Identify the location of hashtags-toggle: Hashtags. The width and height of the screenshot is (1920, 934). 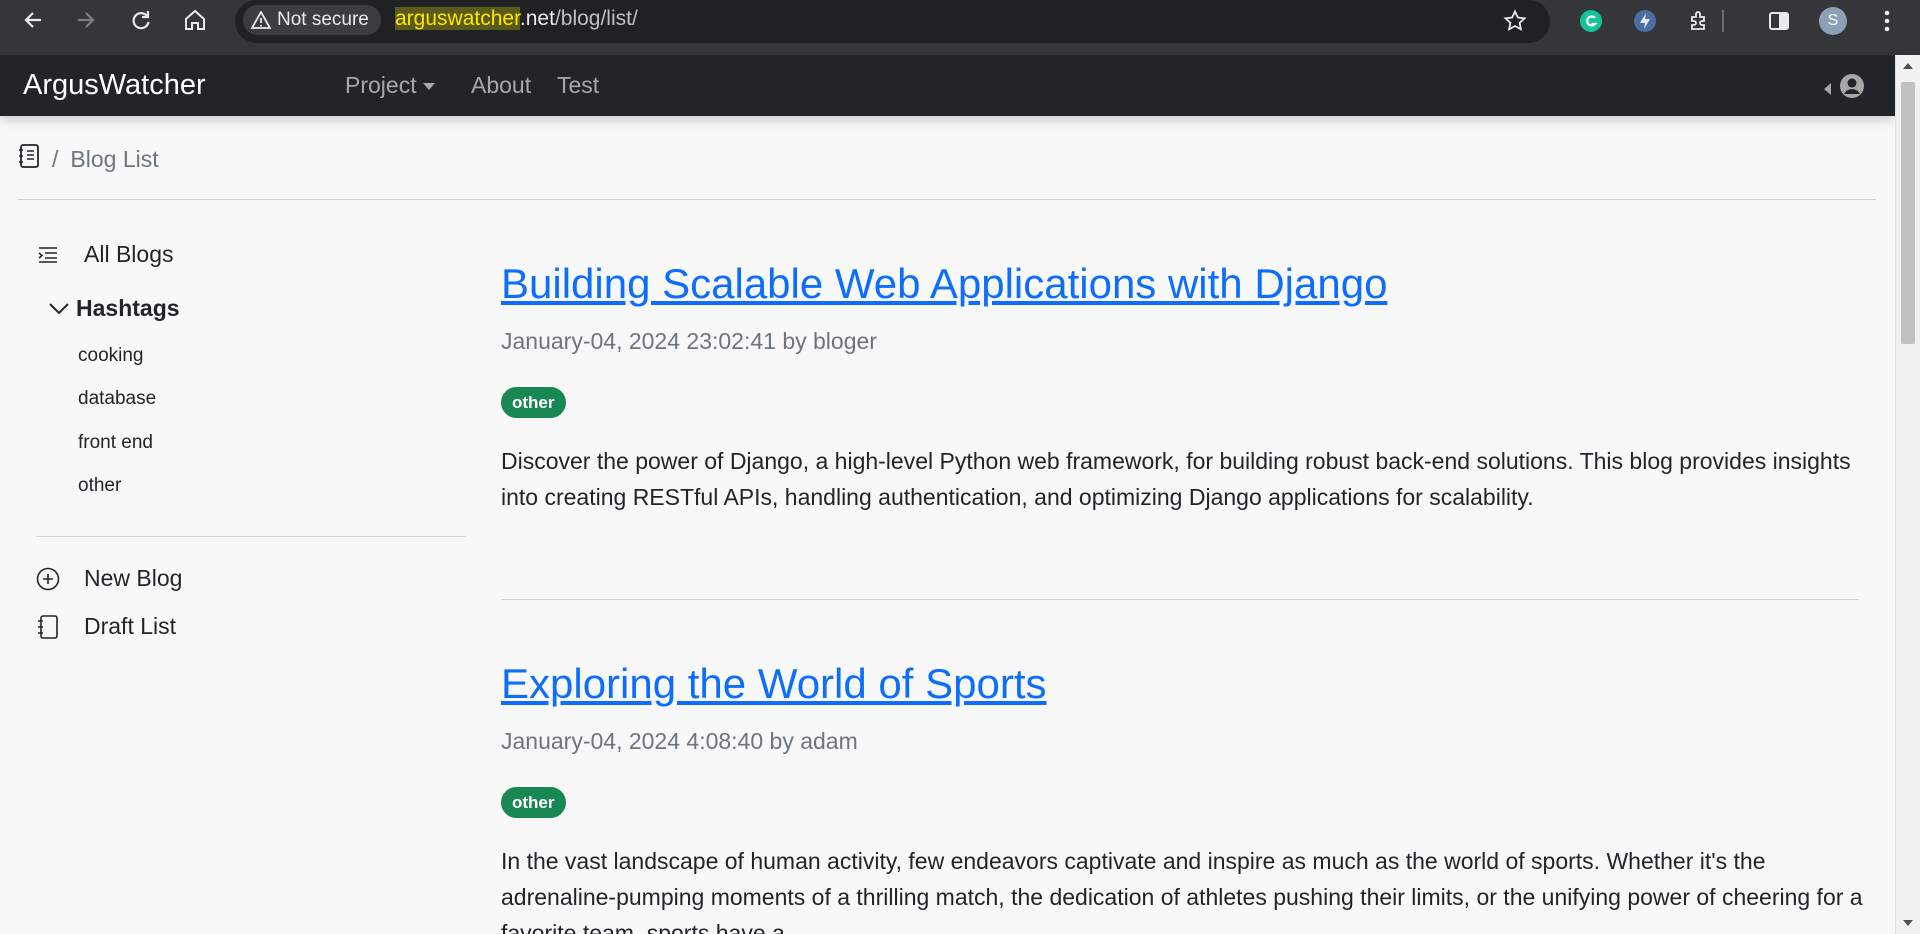
(114, 308).